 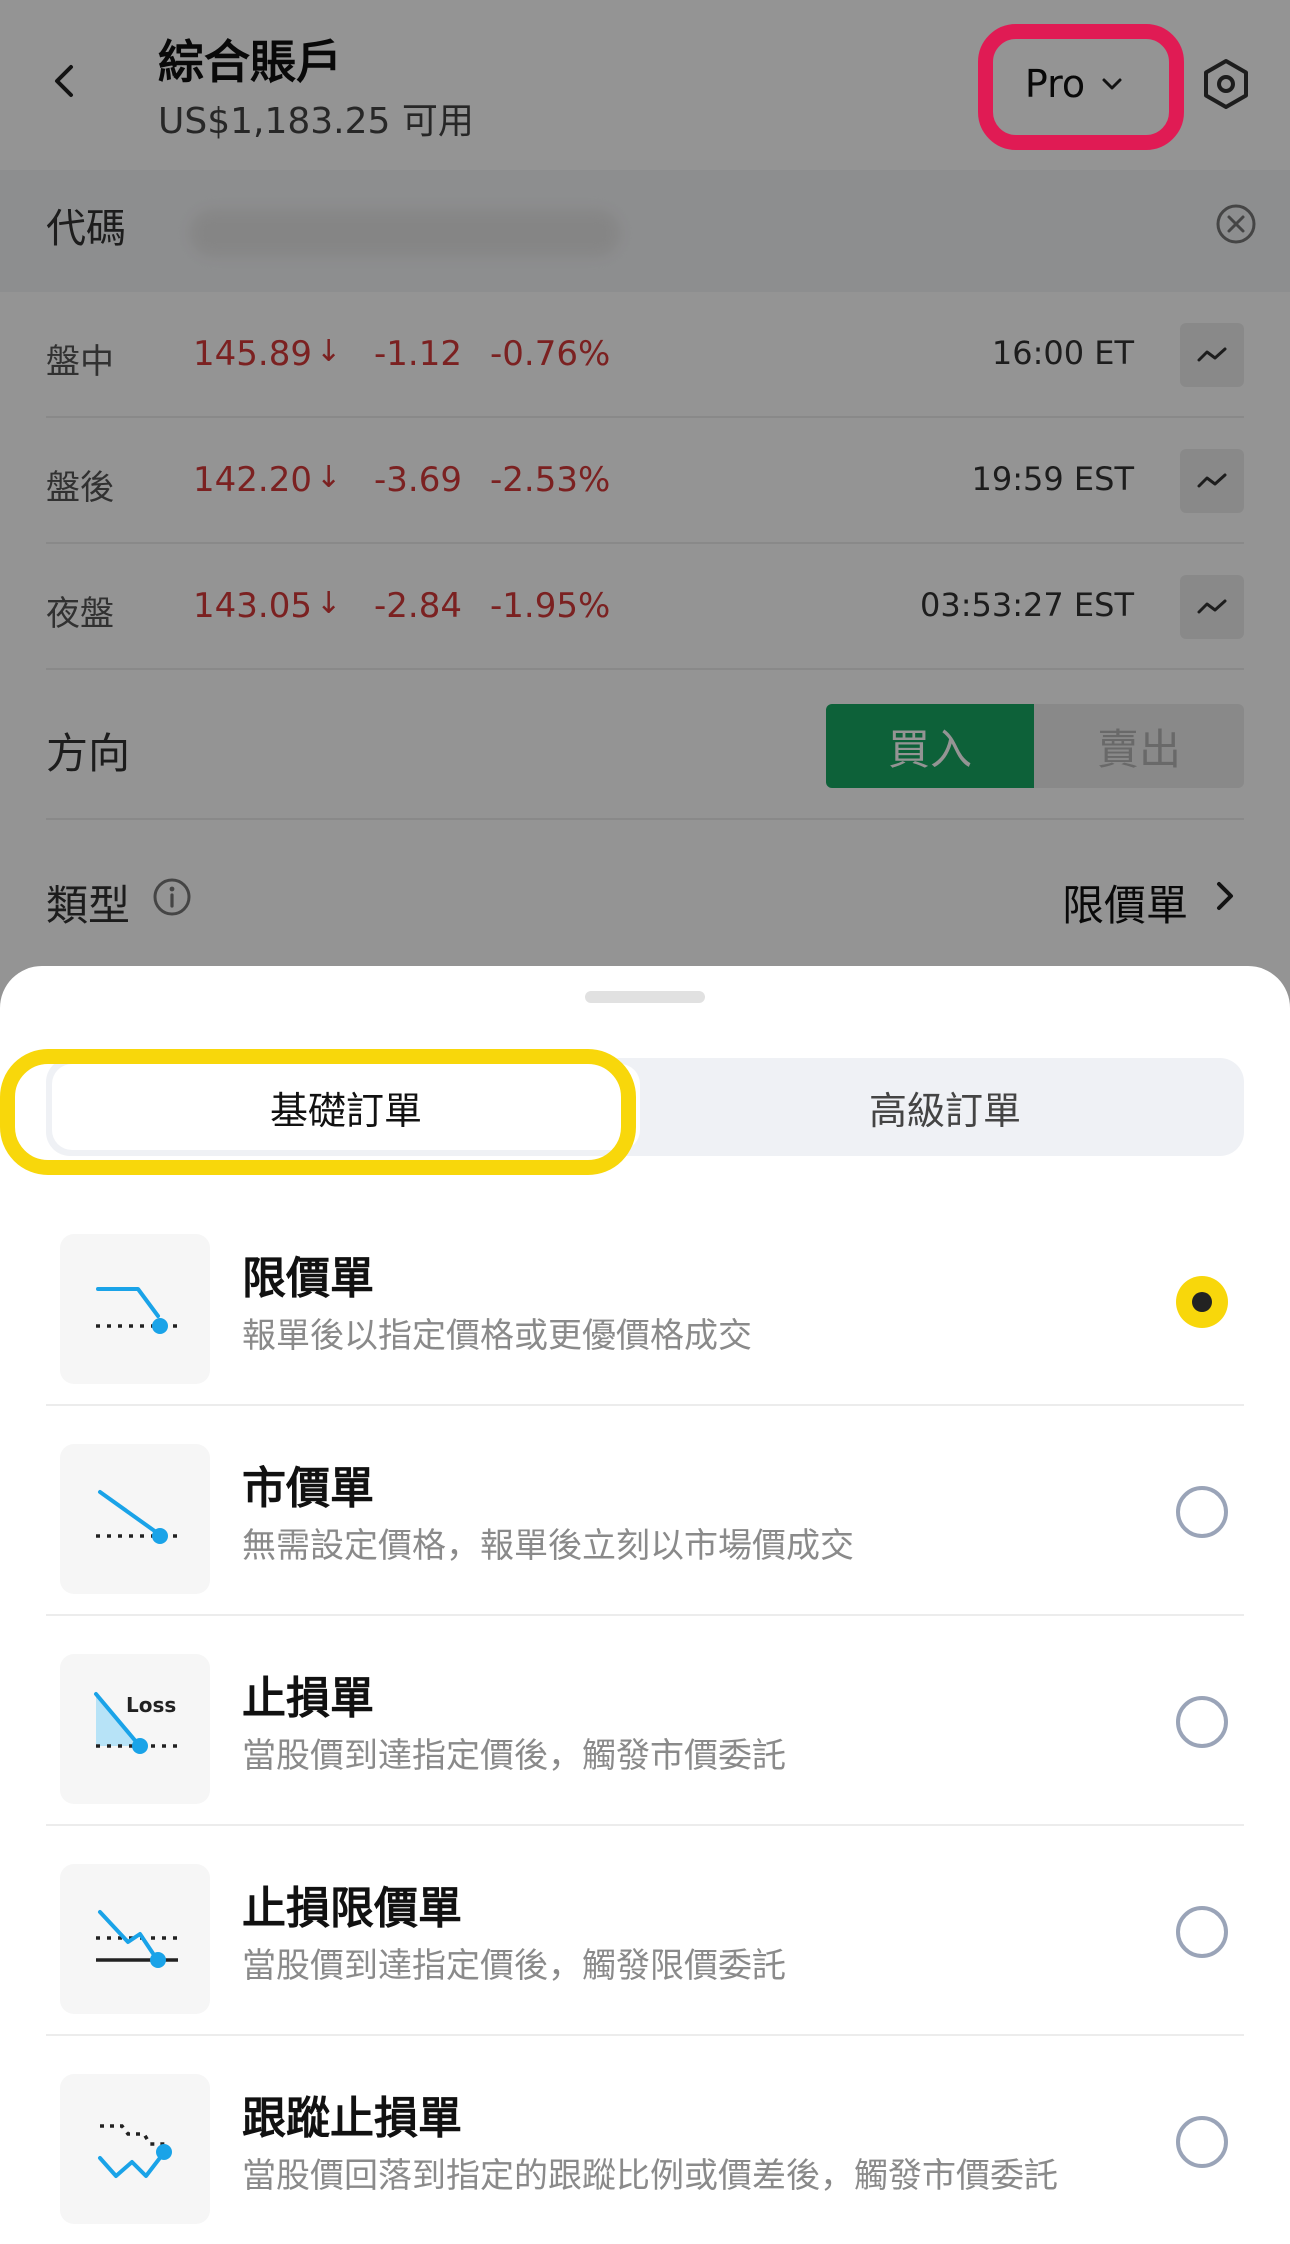 I want to click on option-title: 止損限價單, so click(x=352, y=1908).